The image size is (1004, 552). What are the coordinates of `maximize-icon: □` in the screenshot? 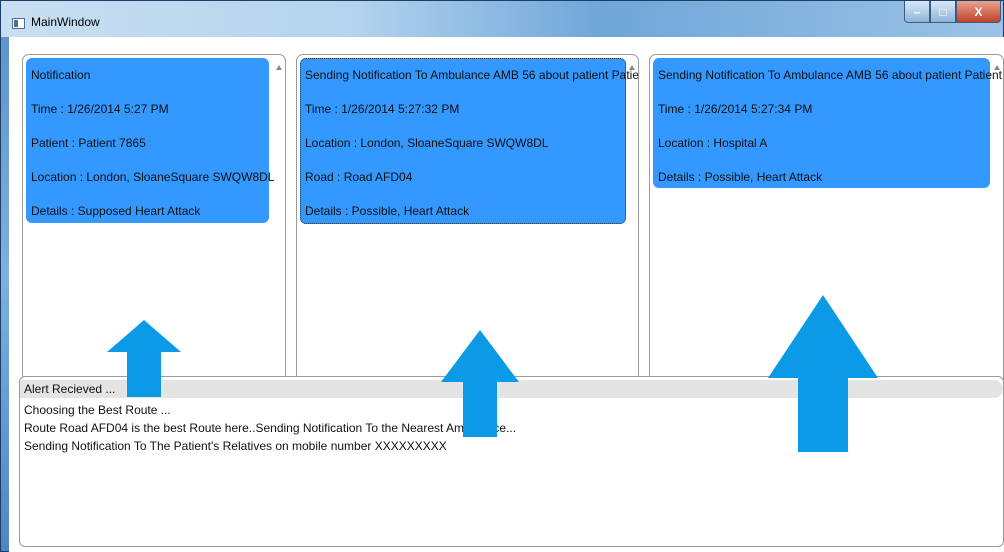 It's located at (943, 11).